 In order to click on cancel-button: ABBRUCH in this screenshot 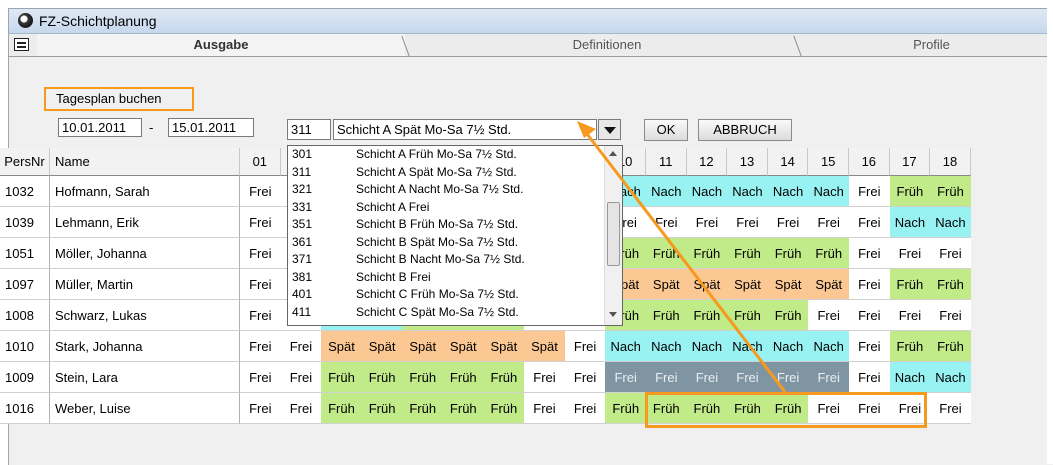, I will do `click(745, 130)`.